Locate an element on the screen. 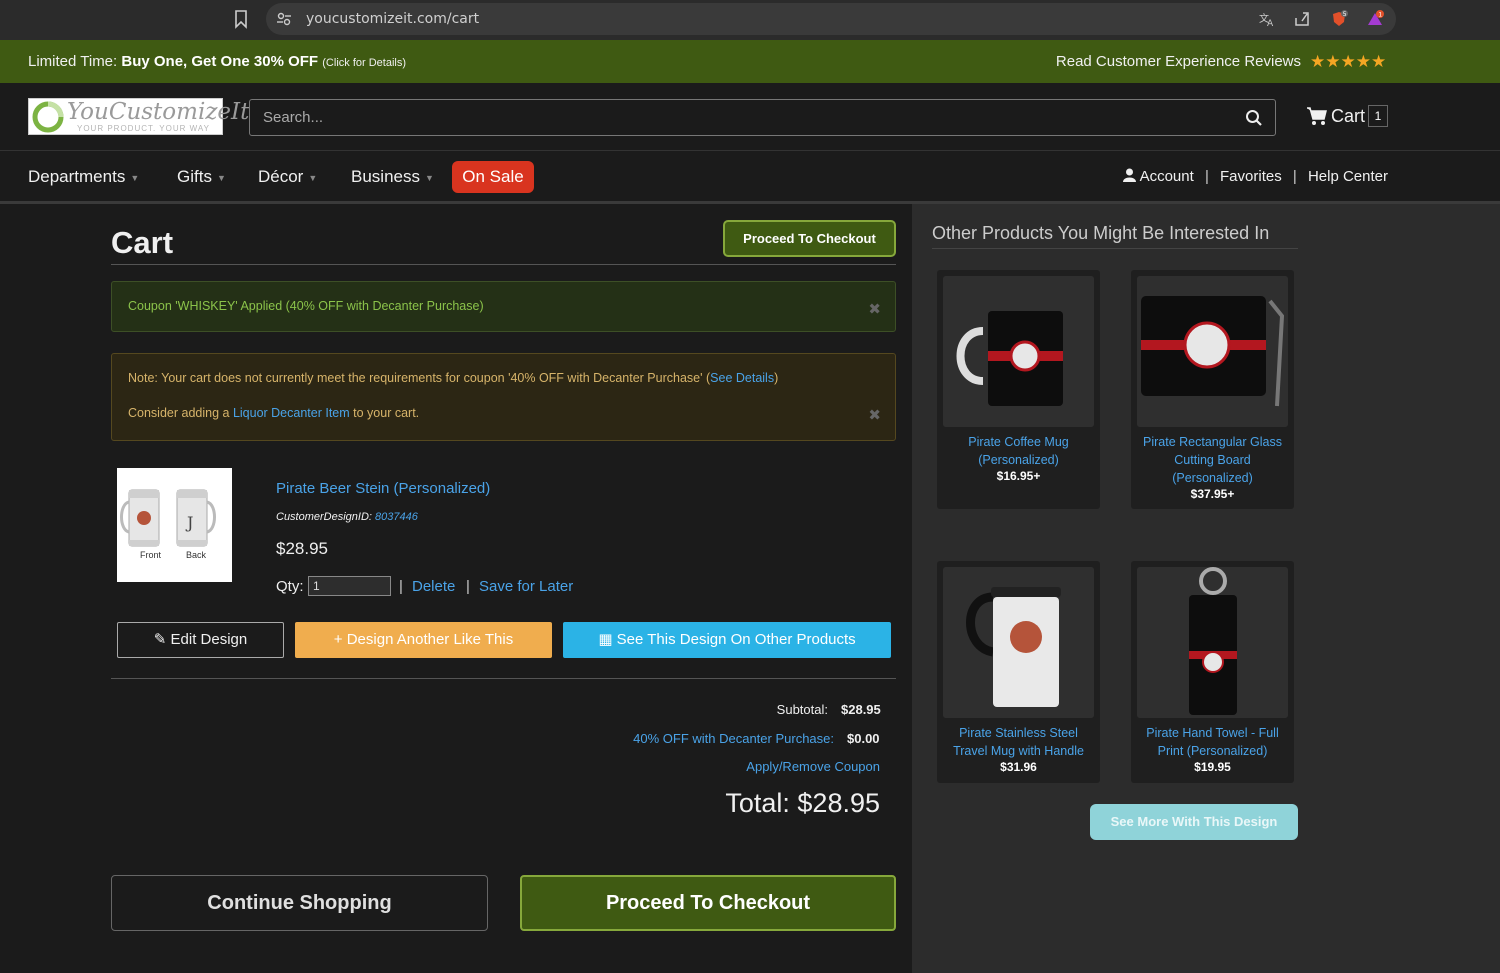 The width and height of the screenshot is (1500, 973). nav-decor-label: Décor is located at coordinates (281, 176).